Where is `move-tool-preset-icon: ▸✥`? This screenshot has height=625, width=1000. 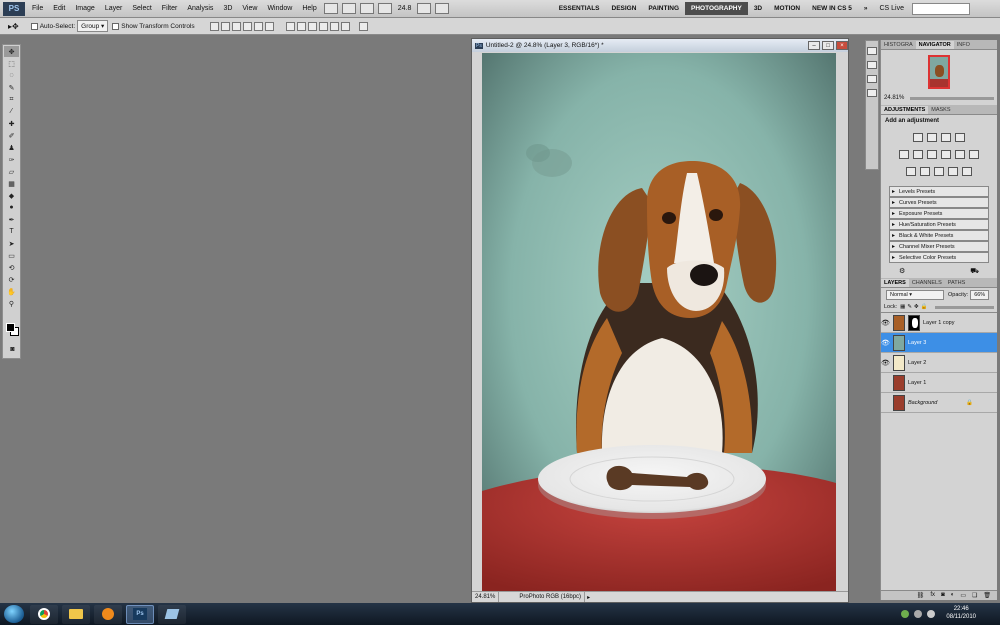
move-tool-preset-icon: ▸✥ is located at coordinates (13, 26).